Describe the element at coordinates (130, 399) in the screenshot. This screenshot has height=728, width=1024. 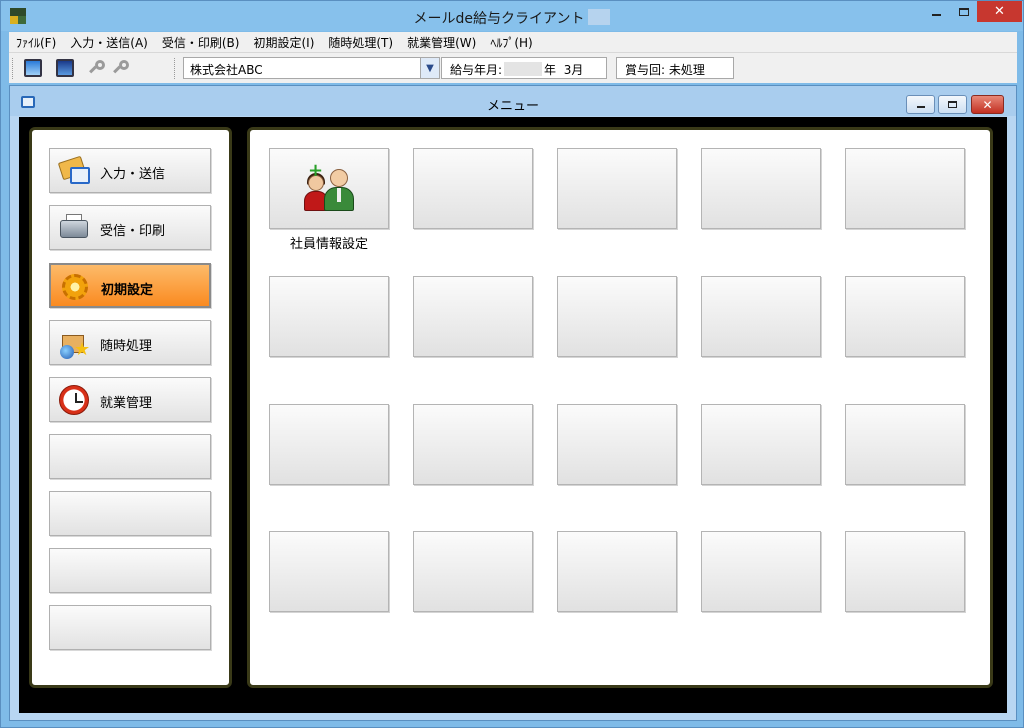
I see `nav-work-management-button: 就業管理` at that location.